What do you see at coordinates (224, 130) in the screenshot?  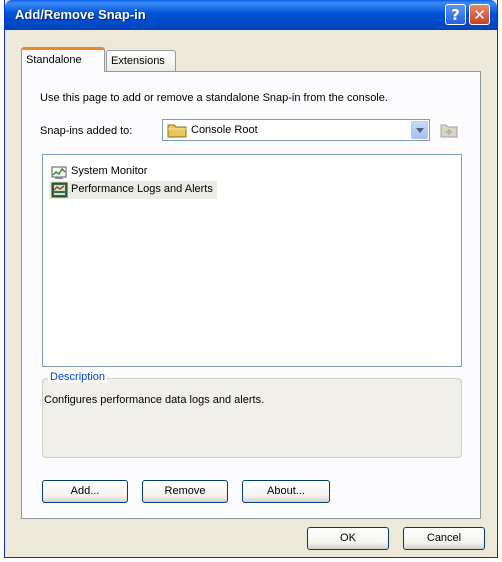 I see `snapins-added-to-value: Console Root` at bounding box center [224, 130].